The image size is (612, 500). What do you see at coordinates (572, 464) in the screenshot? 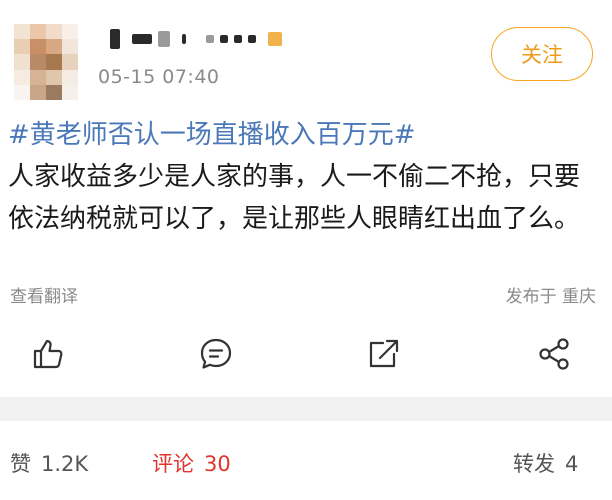
I see `reposts-count: 4` at bounding box center [572, 464].